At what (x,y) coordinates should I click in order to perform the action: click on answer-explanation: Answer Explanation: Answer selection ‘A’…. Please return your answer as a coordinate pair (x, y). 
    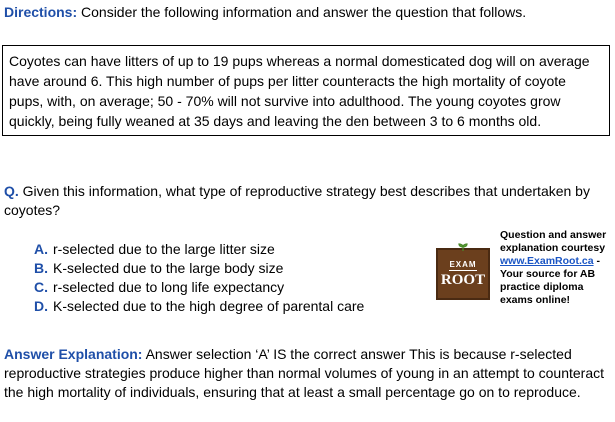
    Looking at the image, I should click on (307, 373).